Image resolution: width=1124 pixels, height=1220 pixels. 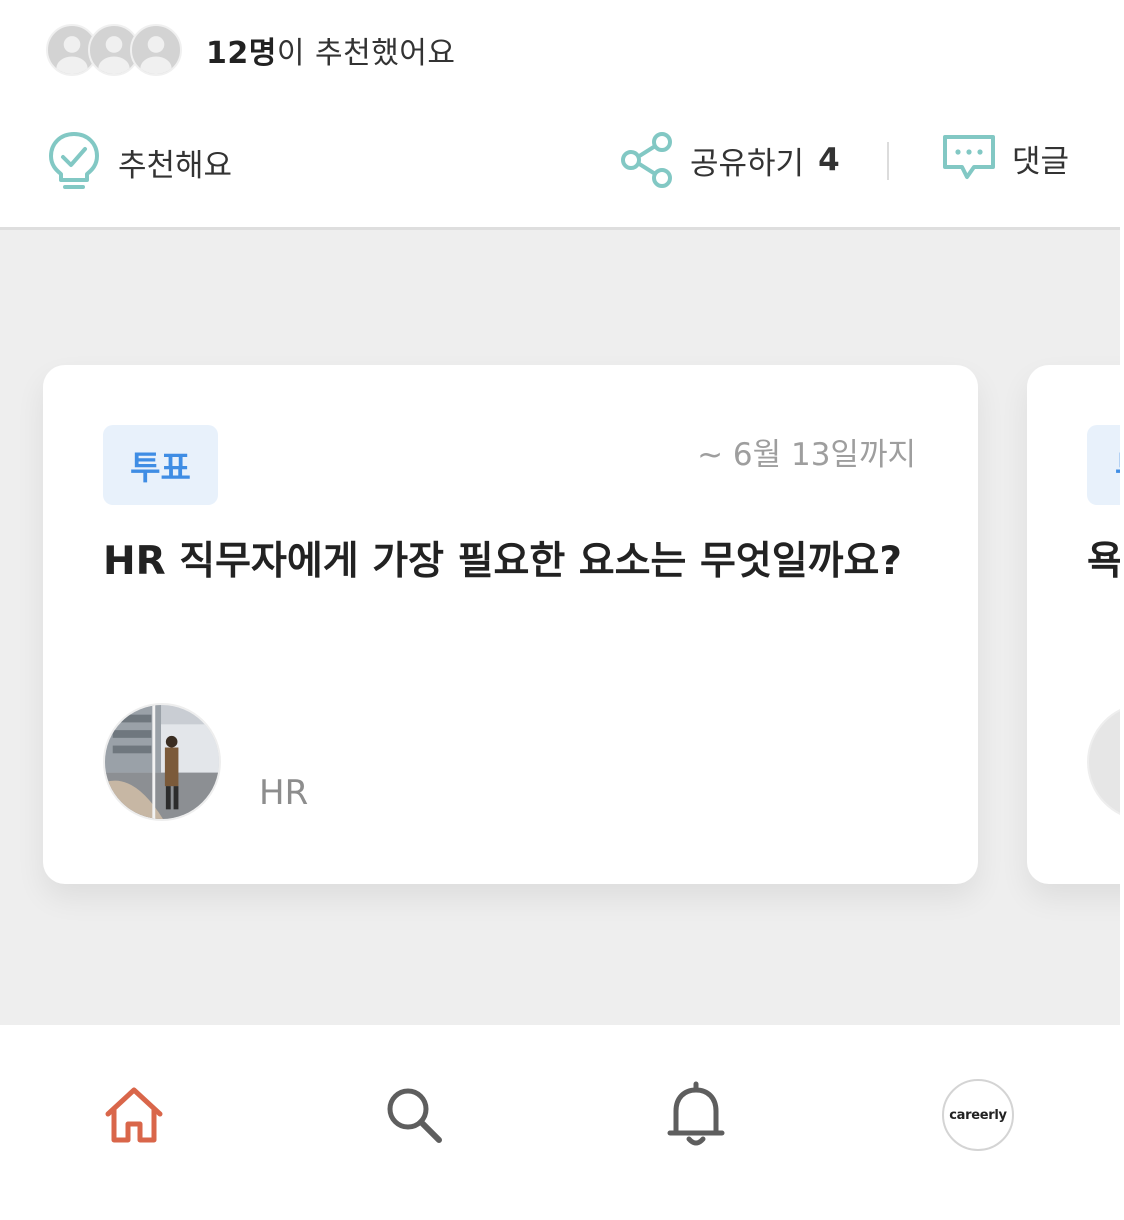 I want to click on nav-notifications, so click(x=696, y=1115).